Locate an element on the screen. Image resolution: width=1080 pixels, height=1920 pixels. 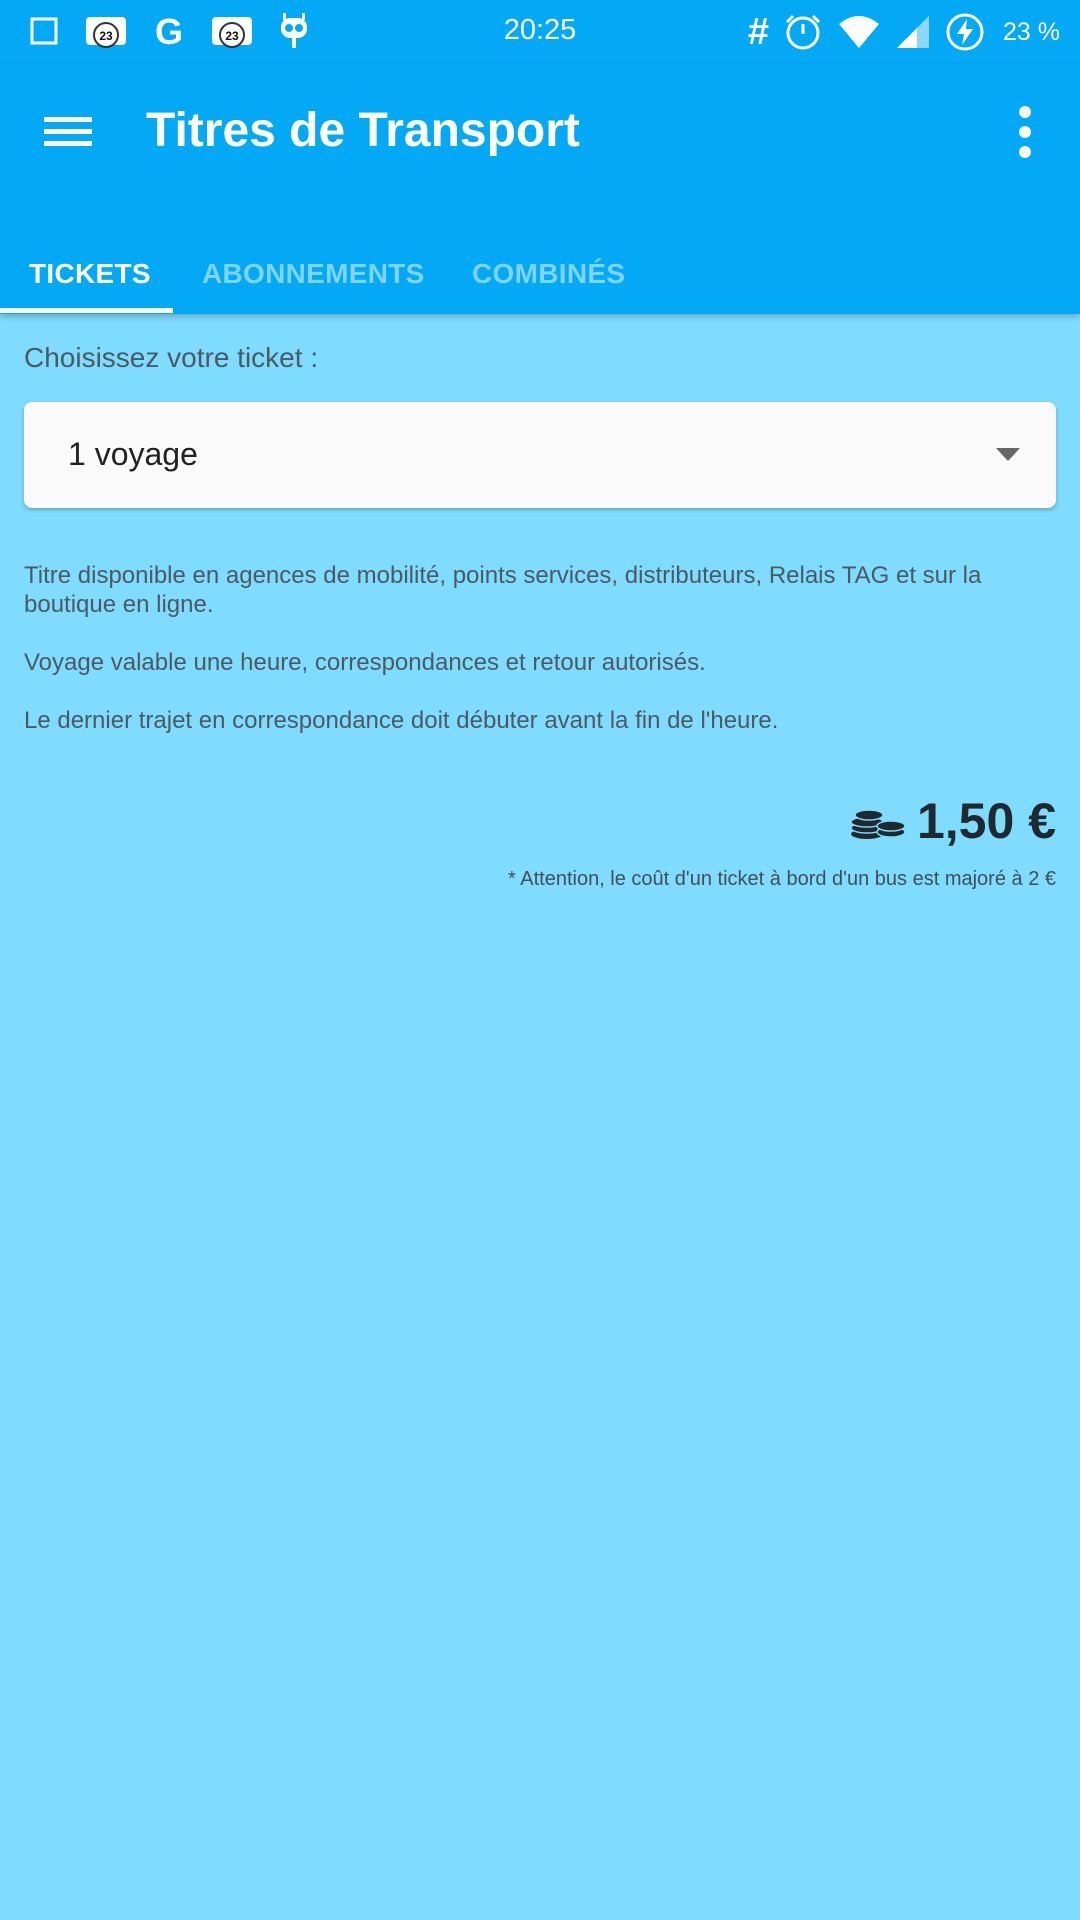
menu-button is located at coordinates (68, 131).